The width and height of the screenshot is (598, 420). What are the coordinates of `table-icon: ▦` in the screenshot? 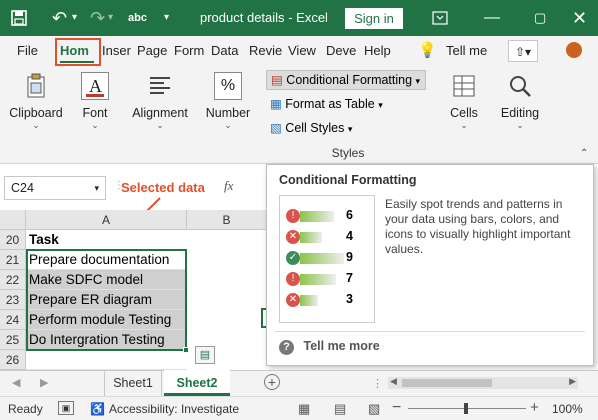 It's located at (276, 104).